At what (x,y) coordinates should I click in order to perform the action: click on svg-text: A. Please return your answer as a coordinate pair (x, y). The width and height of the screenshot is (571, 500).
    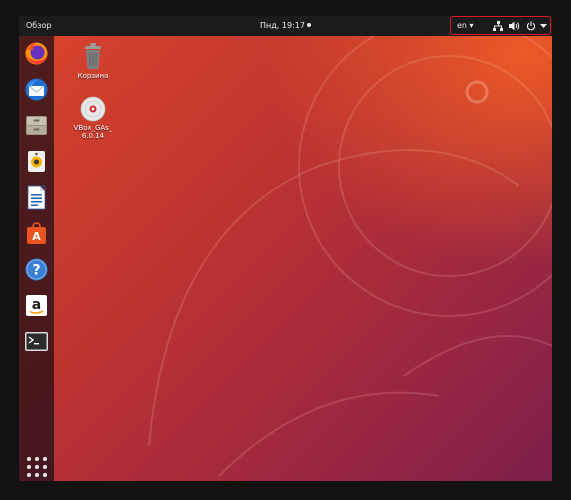
    Looking at the image, I should click on (36, 236).